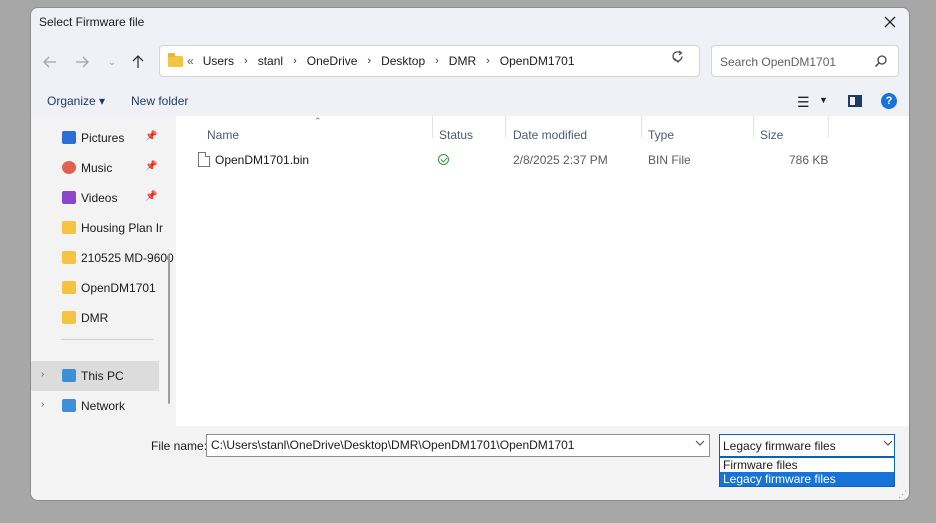 The height and width of the screenshot is (523, 936). I want to click on up-arrow-icon, so click(138, 61).